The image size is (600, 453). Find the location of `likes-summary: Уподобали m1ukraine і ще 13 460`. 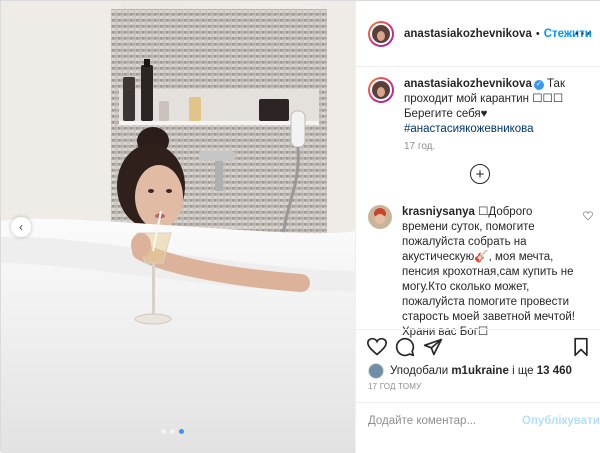

likes-summary: Уподобали m1ukraine і ще 13 460 is located at coordinates (470, 371).